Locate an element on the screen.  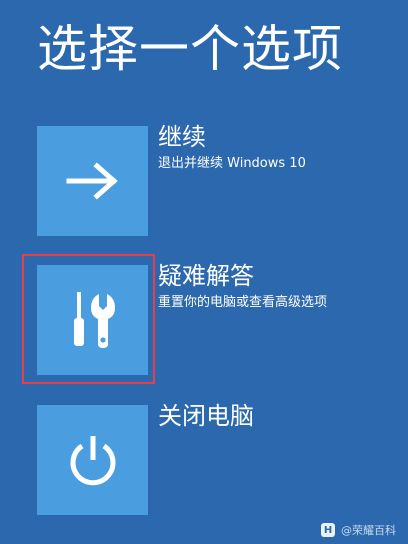
arrow-right-icon is located at coordinates (92, 181).